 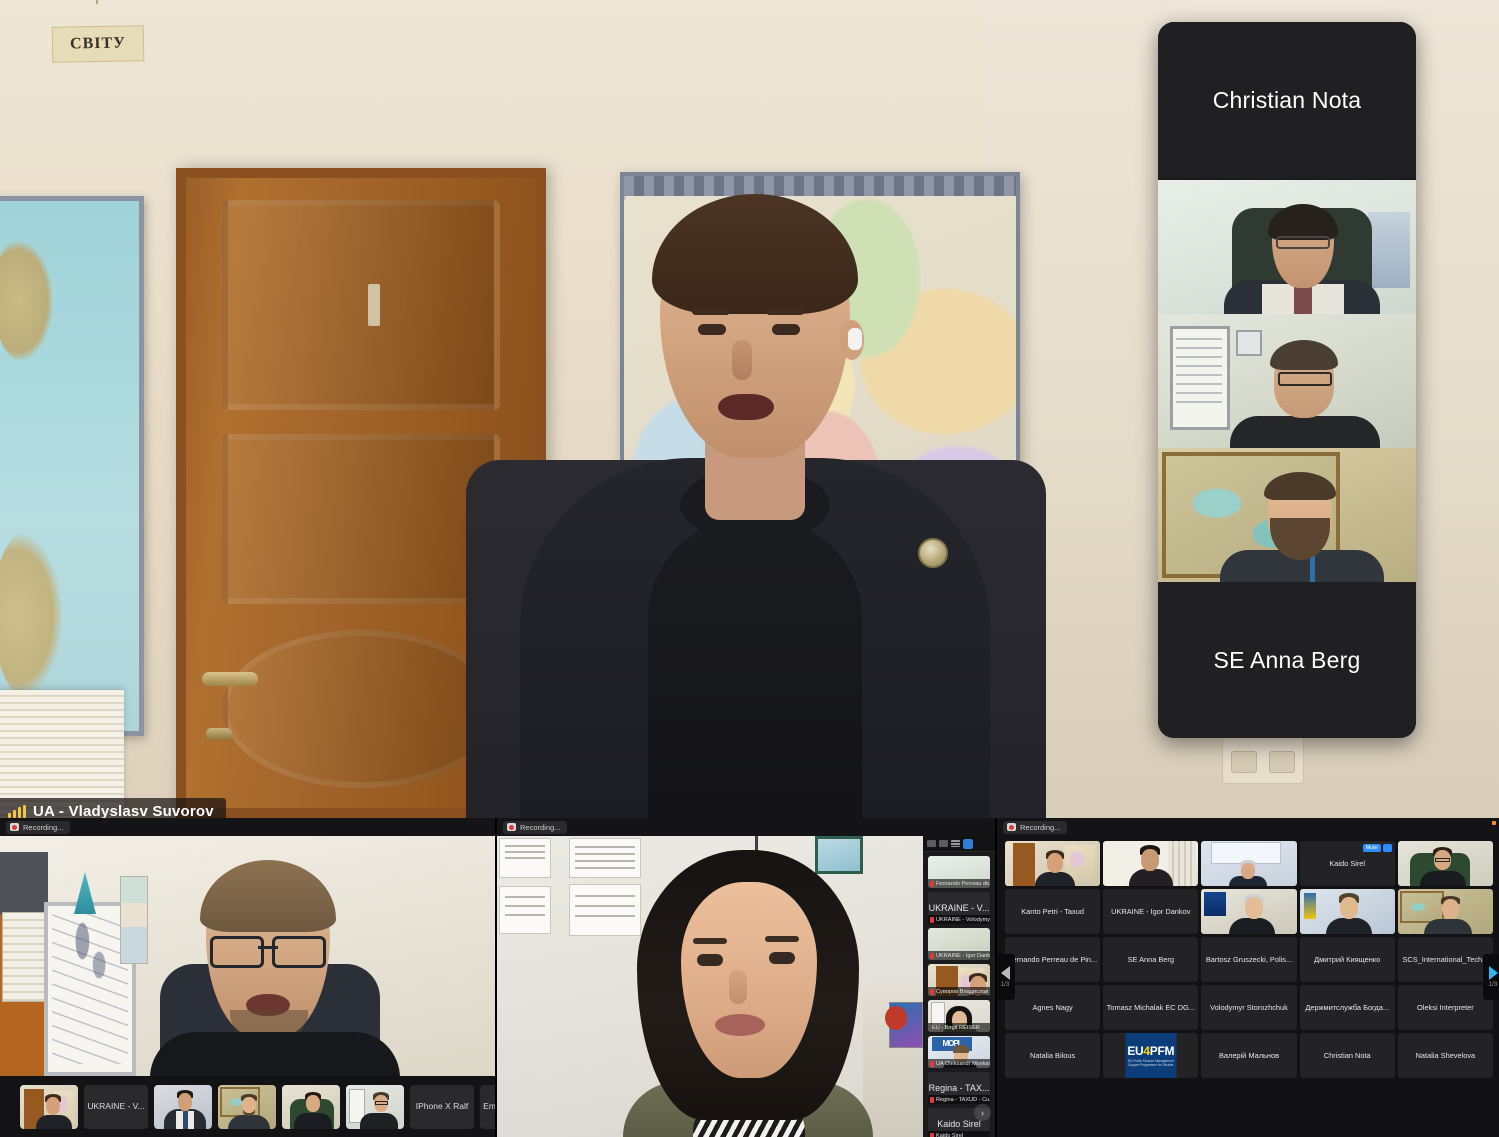 What do you see at coordinates (1053, 911) in the screenshot?
I see `gallery-cell: Kanto Petri - Taxud` at bounding box center [1053, 911].